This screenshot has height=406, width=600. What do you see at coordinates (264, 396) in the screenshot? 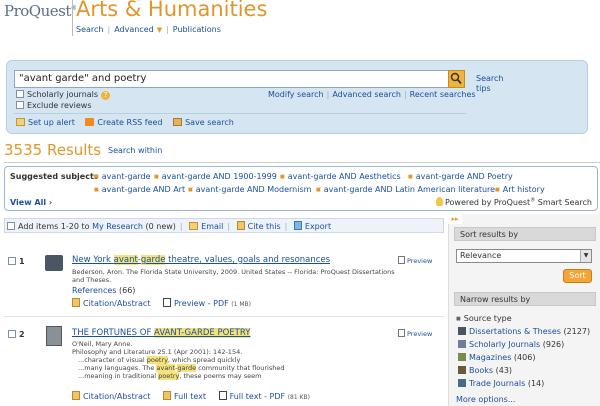
I see `full-text-pdf-link: Full text - PDF (81 KB)` at bounding box center [264, 396].